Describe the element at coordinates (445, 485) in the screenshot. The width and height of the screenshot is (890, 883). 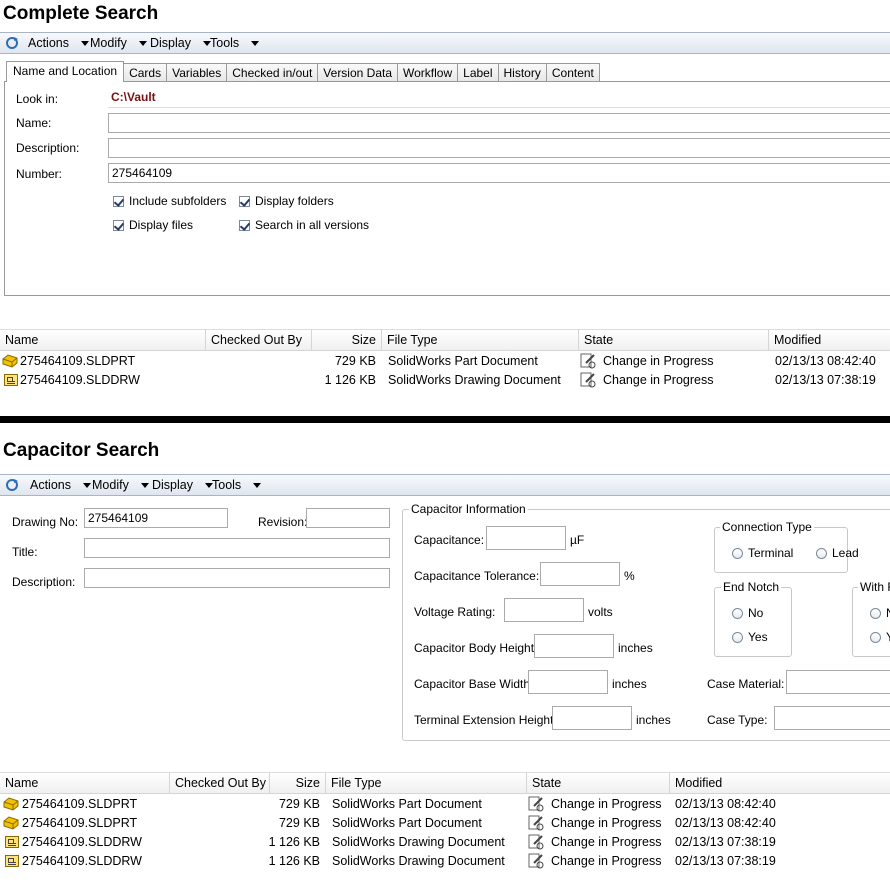
I see `capacitor-search-toolbar: Actions Modify Display Tools` at that location.